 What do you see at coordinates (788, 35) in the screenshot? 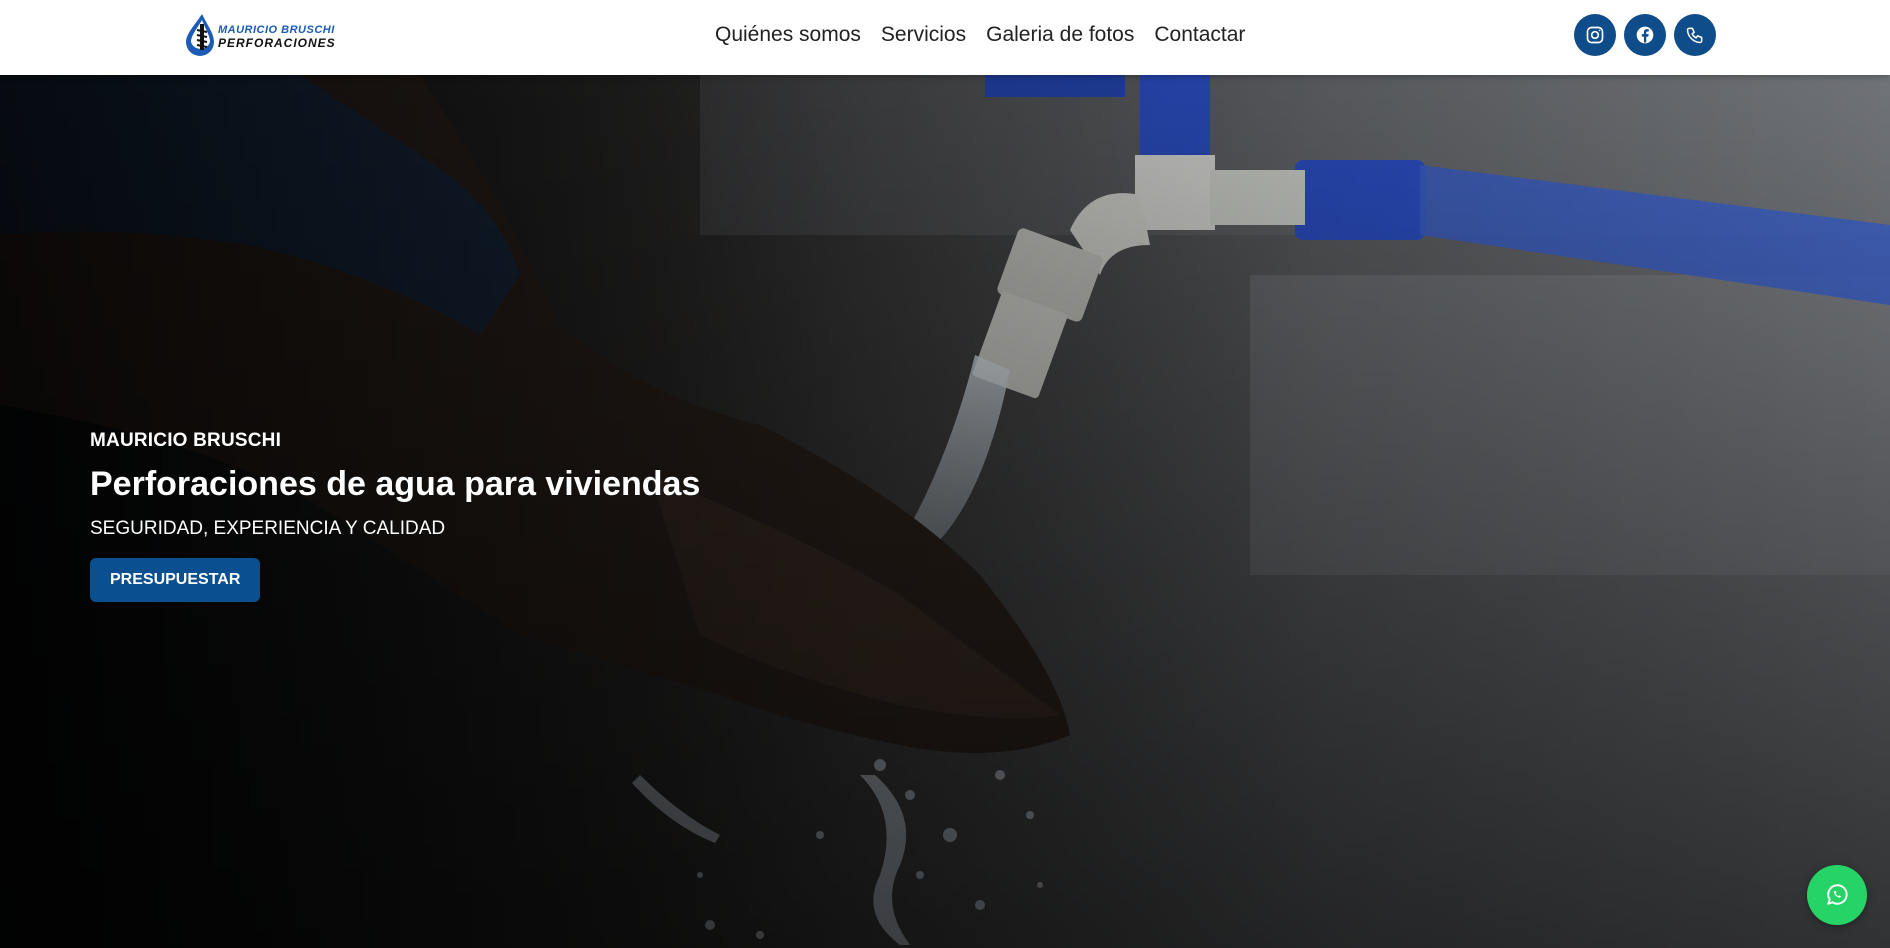
I see `nav-link-quienes-somos: Quiénes somos` at bounding box center [788, 35].